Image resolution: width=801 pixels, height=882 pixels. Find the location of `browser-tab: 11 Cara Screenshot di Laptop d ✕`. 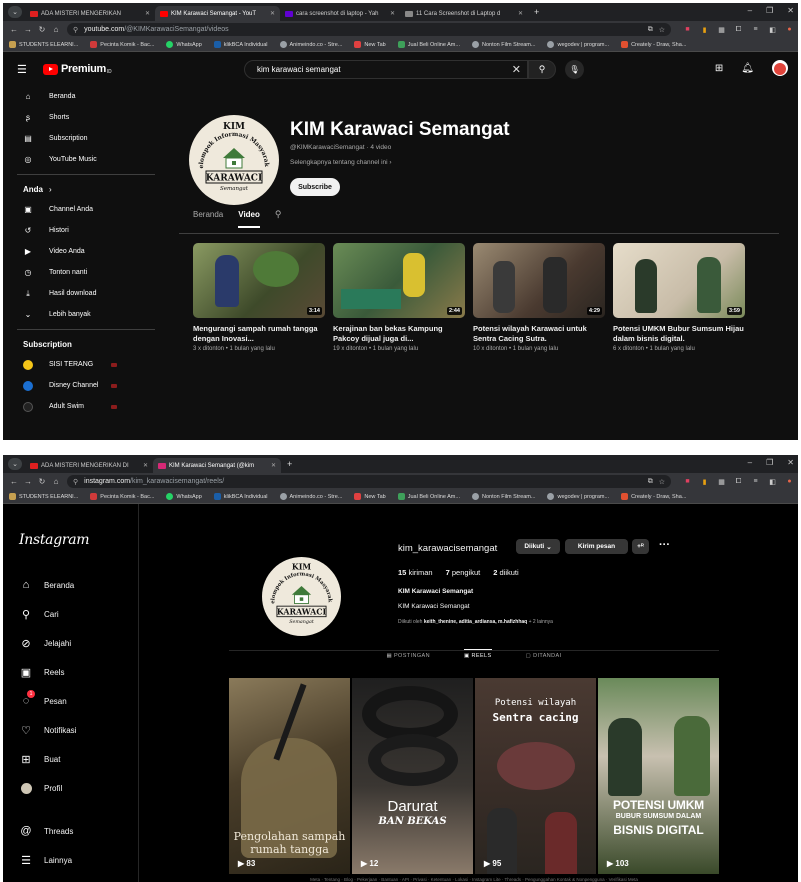

browser-tab: 11 Cara Screenshot di Laptop d ✕ is located at coordinates (464, 13).